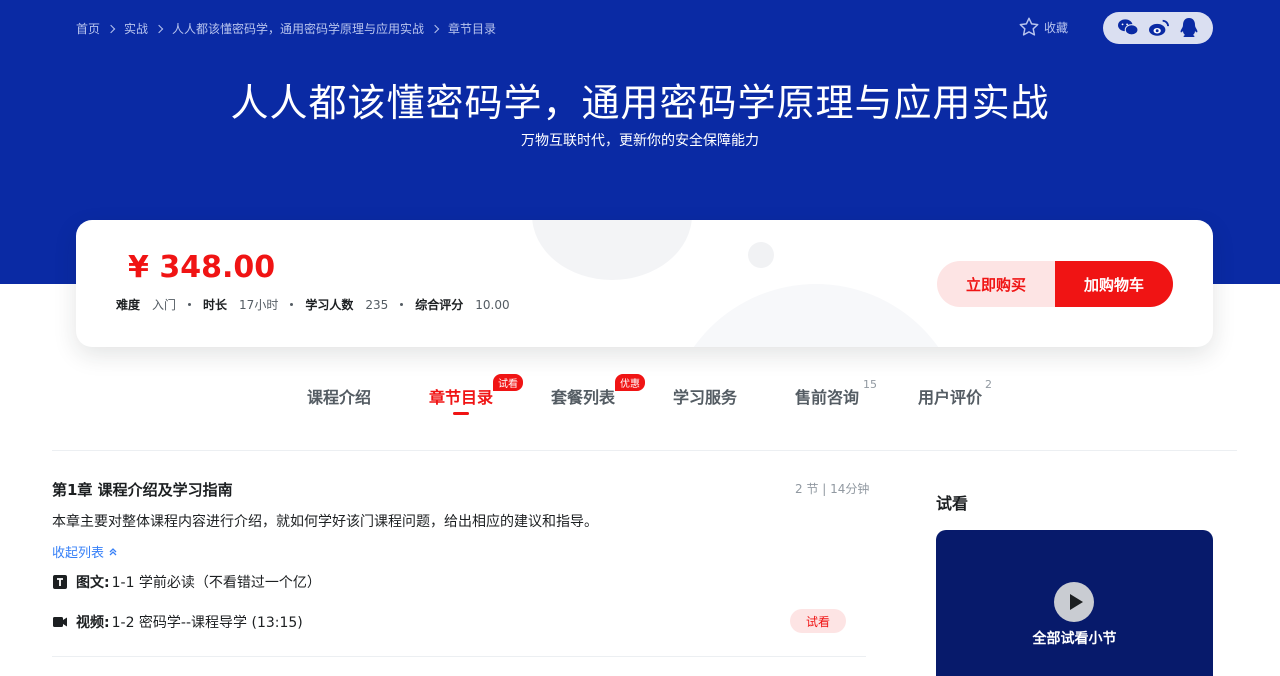 The height and width of the screenshot is (676, 1280). Describe the element at coordinates (136, 28) in the screenshot. I see `breadcrumb-category: 实战` at that location.